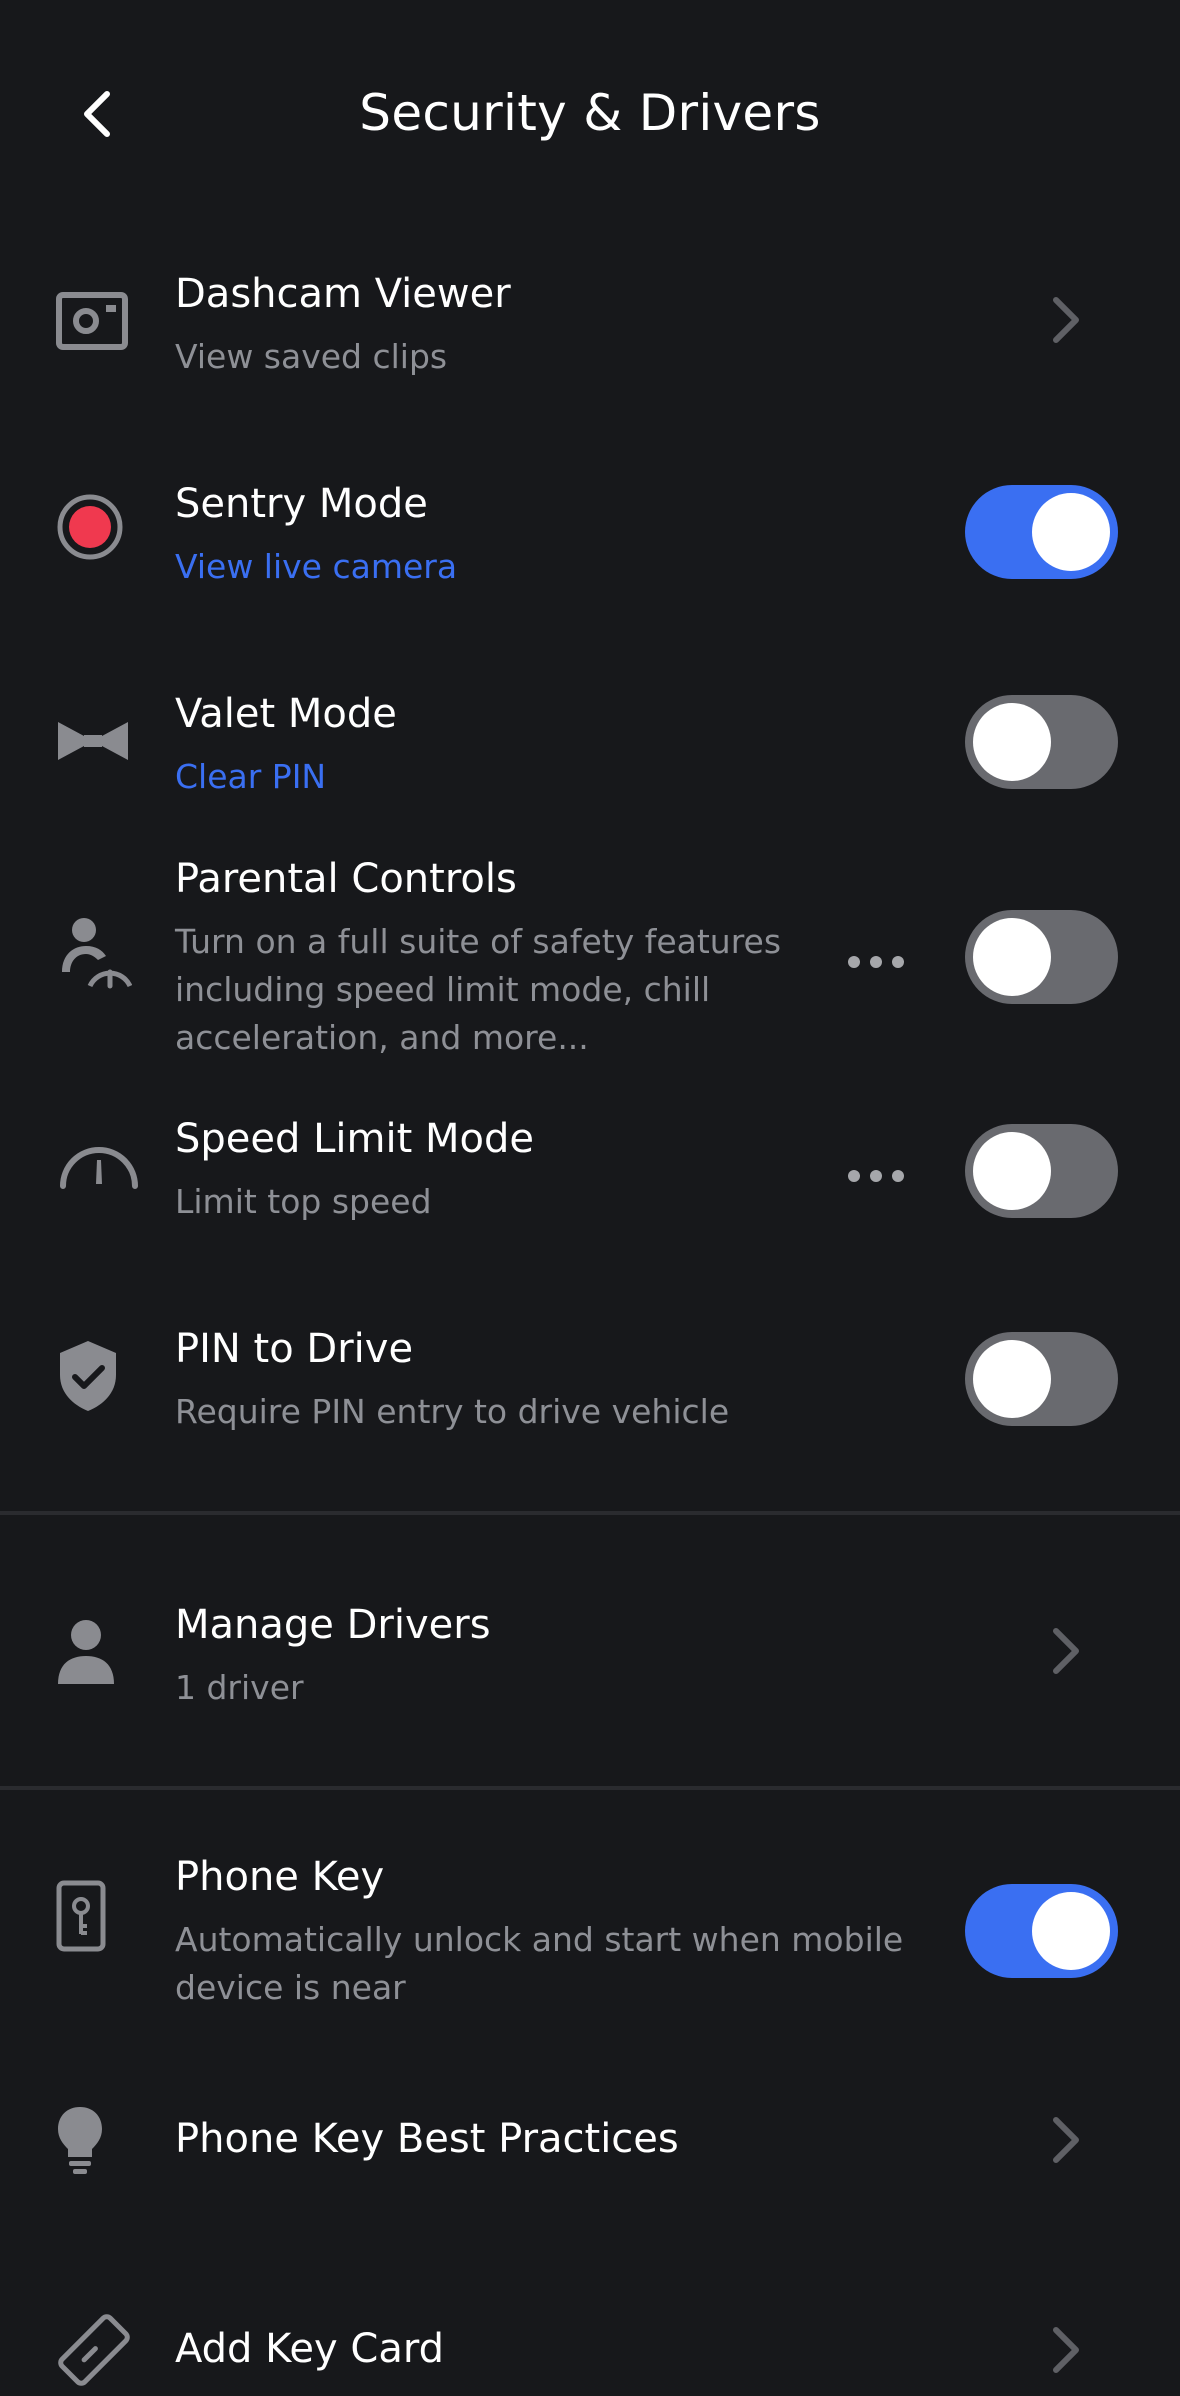  Describe the element at coordinates (92, 321) in the screenshot. I see `camera-icon` at that location.